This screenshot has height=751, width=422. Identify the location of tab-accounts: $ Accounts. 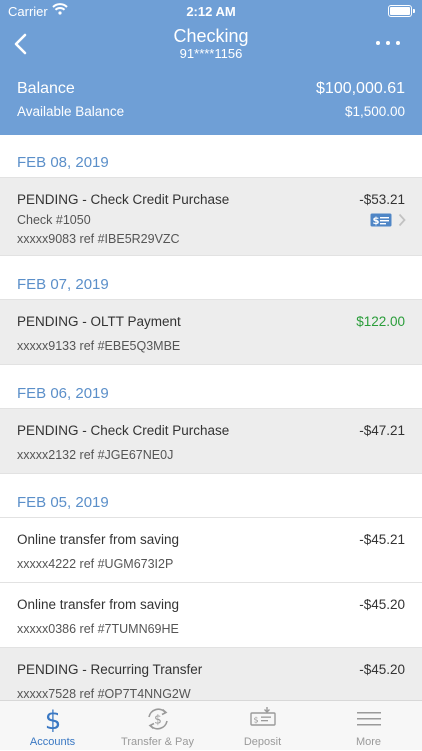
(52, 726).